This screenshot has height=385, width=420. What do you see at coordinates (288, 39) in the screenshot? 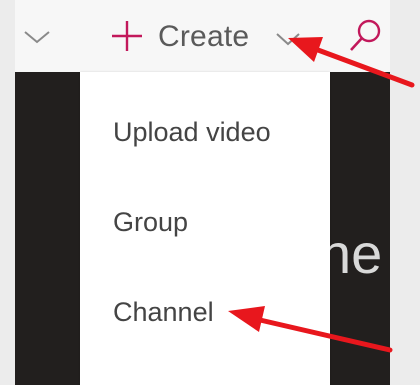
I see `create-chevron-icon` at bounding box center [288, 39].